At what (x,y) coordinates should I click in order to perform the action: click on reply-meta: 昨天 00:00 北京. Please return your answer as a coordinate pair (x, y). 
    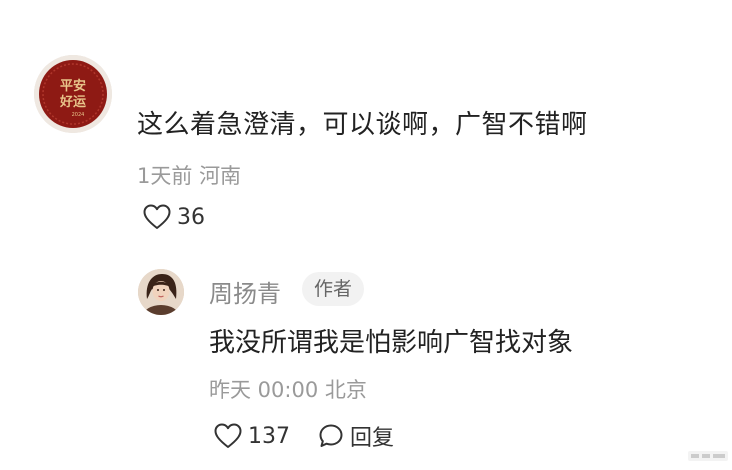
    Looking at the image, I should click on (288, 389).